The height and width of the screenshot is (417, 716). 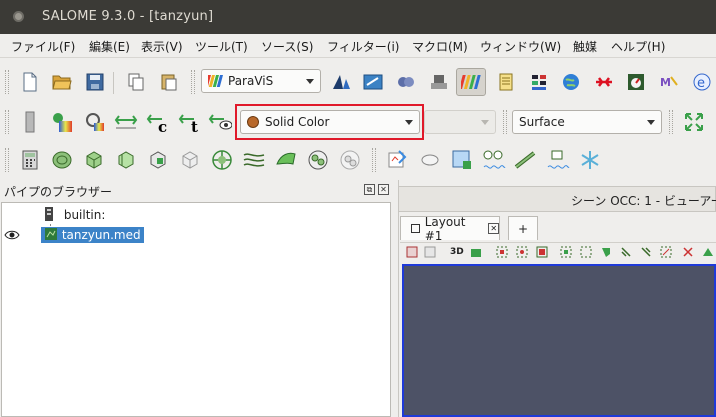 What do you see at coordinates (162, 46) in the screenshot?
I see `menu-view: 表示(V)` at bounding box center [162, 46].